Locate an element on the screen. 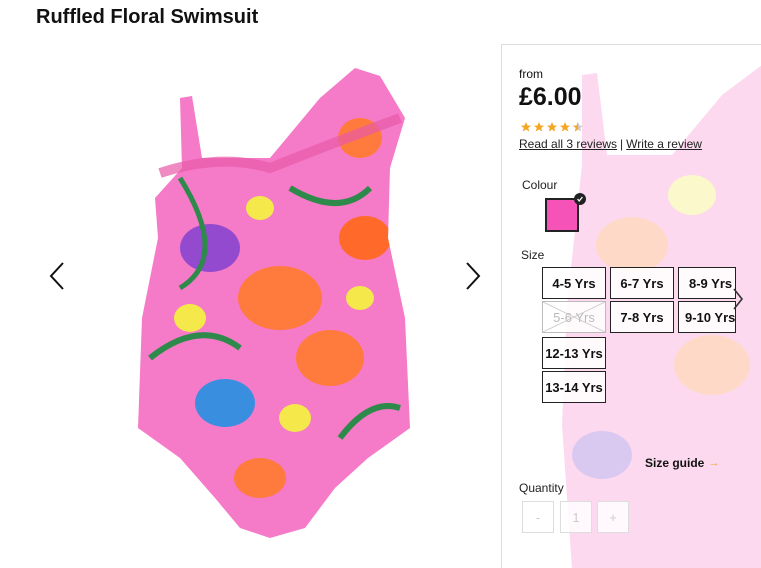 The width and height of the screenshot is (761, 568). colour-swatch-pink is located at coordinates (562, 215).